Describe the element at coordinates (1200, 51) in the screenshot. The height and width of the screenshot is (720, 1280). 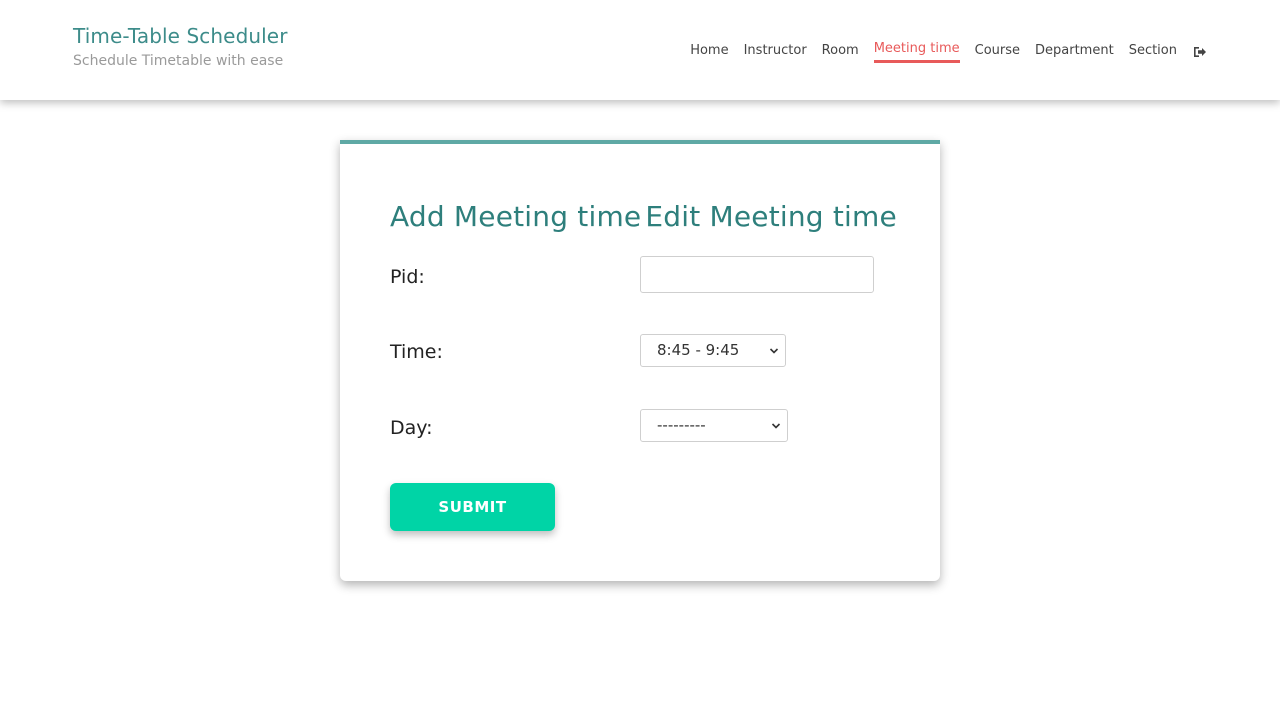
I see `sign-out-icon` at that location.